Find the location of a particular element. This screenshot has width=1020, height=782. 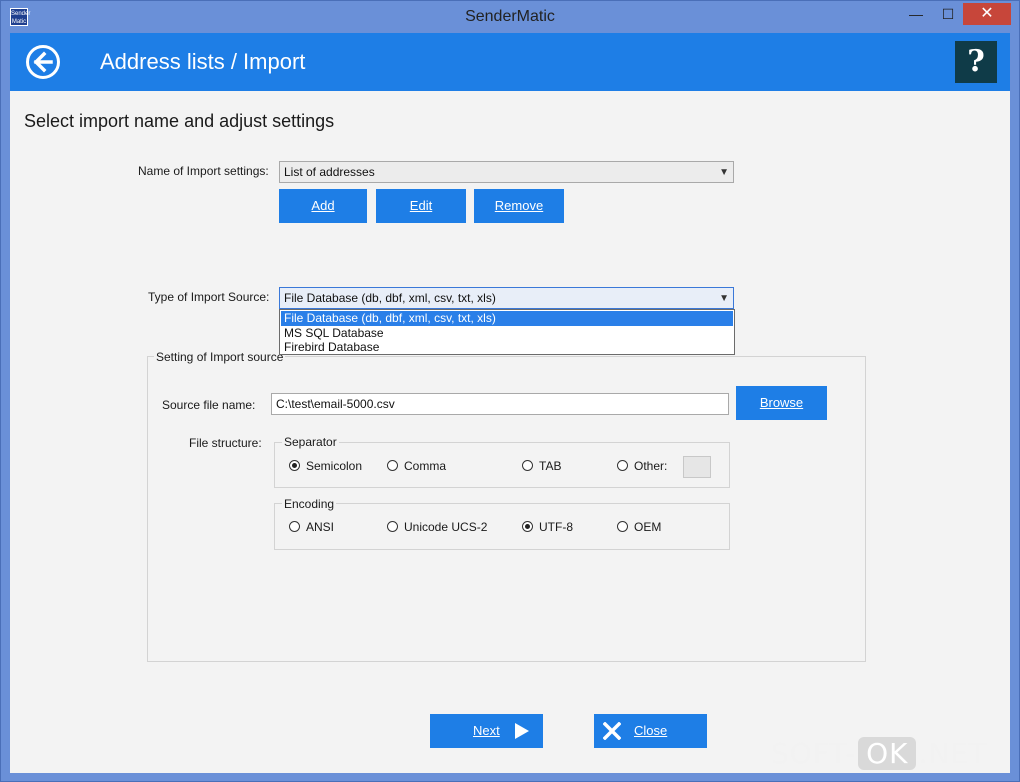

minimize-button: — is located at coordinates (916, 14).